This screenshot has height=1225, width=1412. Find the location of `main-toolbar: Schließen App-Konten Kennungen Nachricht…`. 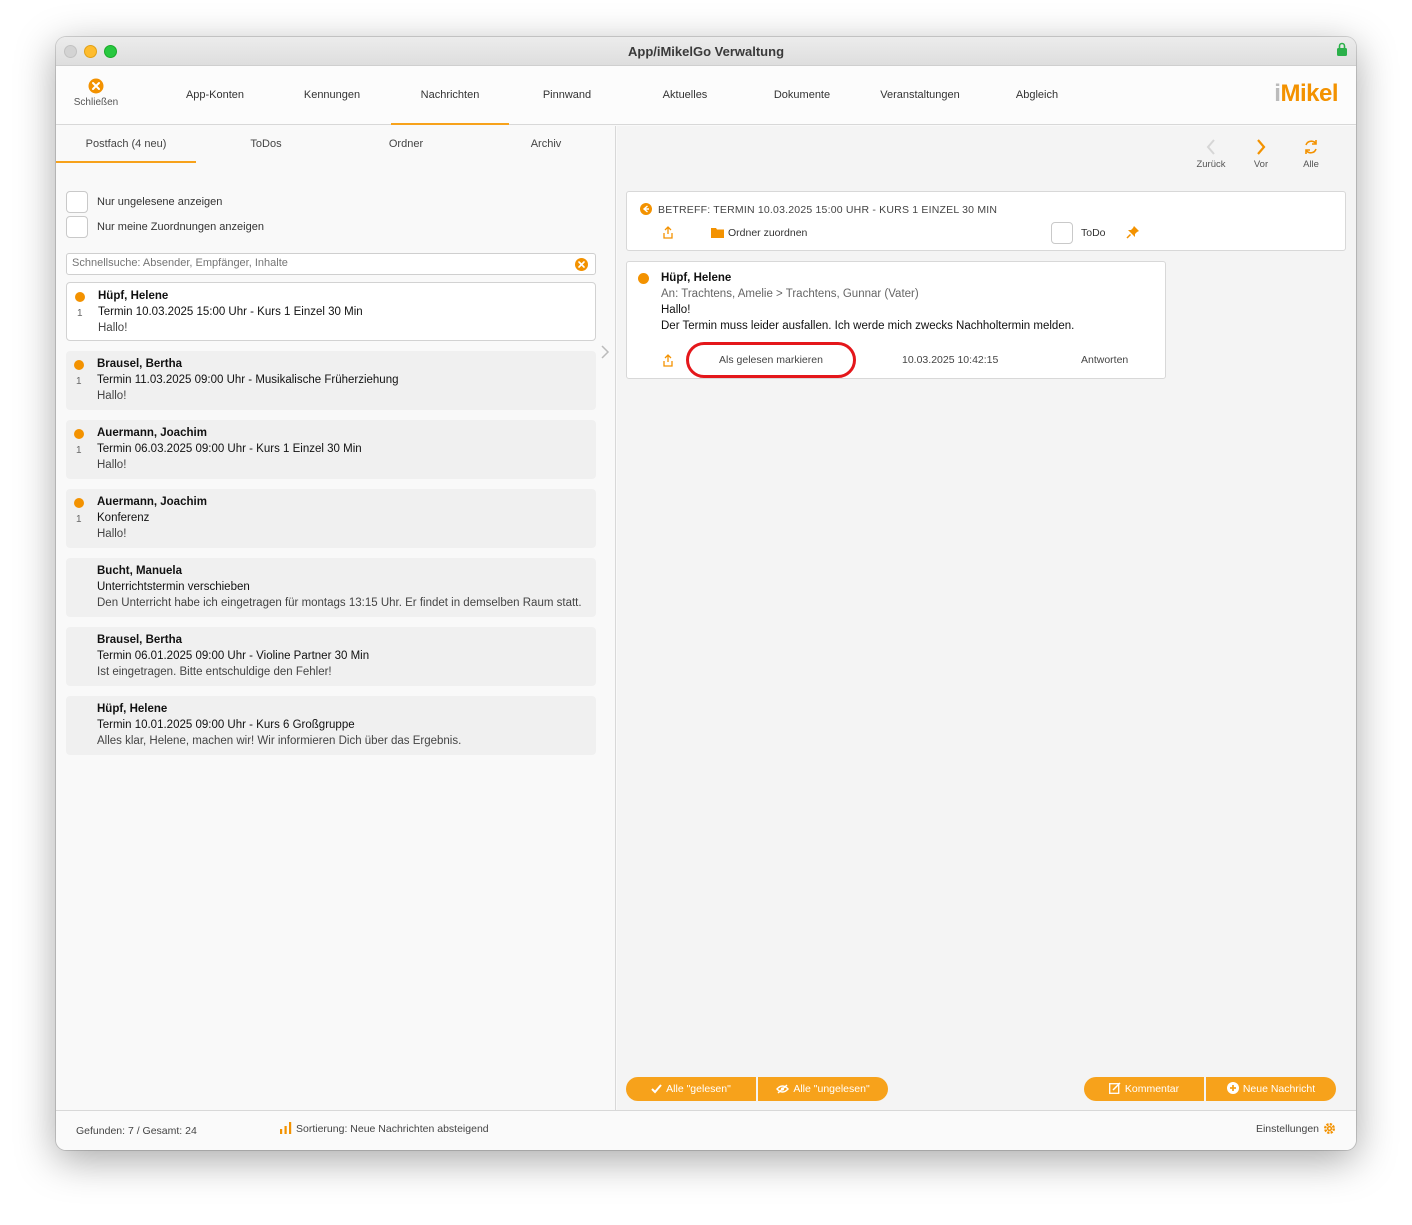

main-toolbar: Schließen App-Konten Kennungen Nachricht… is located at coordinates (706, 95).